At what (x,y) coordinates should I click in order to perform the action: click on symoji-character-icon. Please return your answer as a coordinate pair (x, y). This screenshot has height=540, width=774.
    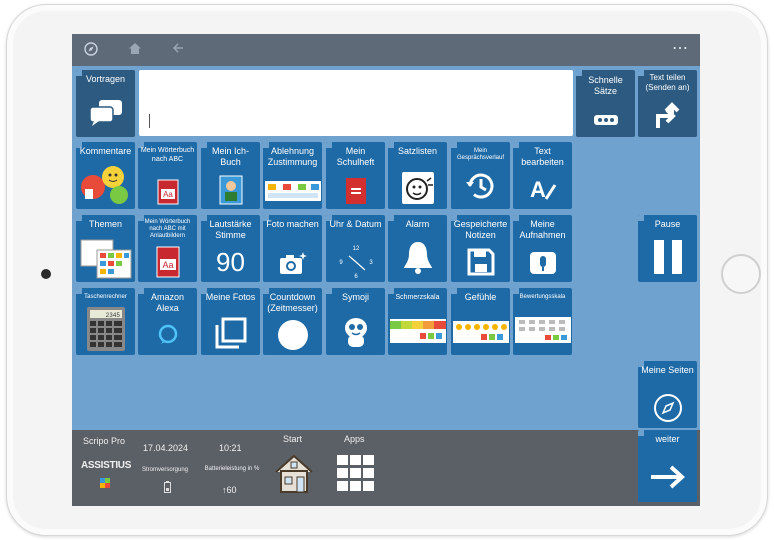
    Looking at the image, I should click on (355, 332).